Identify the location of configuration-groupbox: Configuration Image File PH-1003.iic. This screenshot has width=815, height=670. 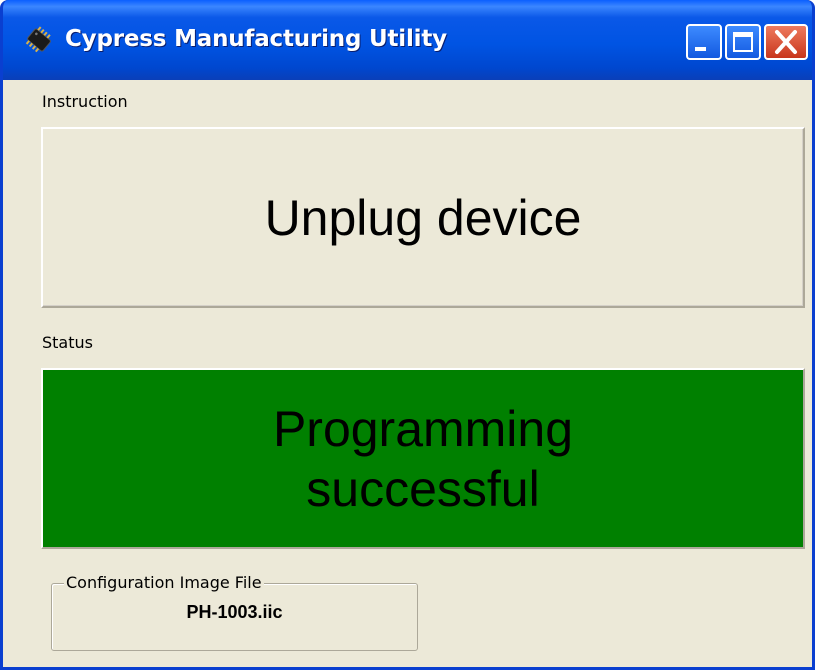
(234, 612).